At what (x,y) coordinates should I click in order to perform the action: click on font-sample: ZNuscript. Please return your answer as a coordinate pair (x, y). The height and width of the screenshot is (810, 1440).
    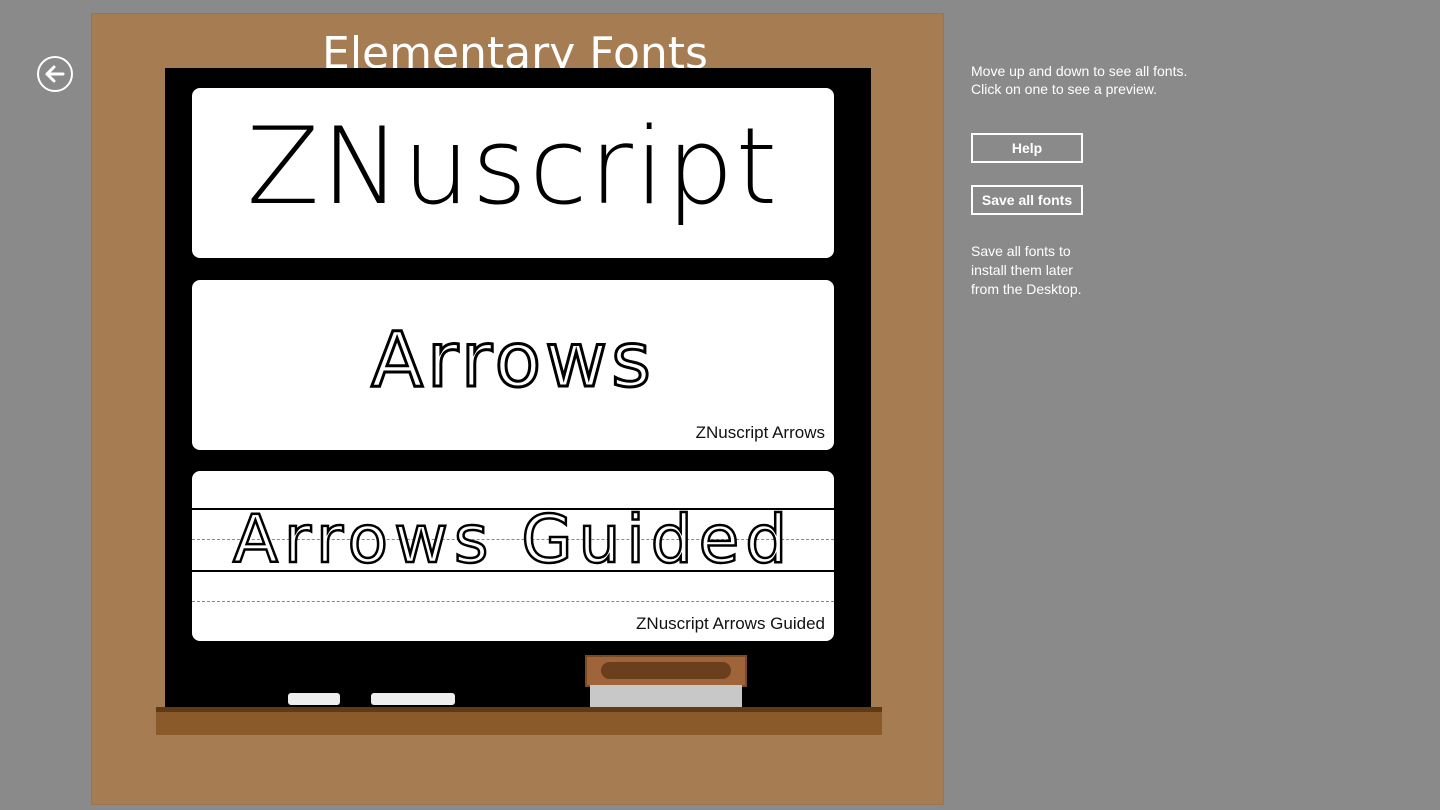
    Looking at the image, I should click on (513, 166).